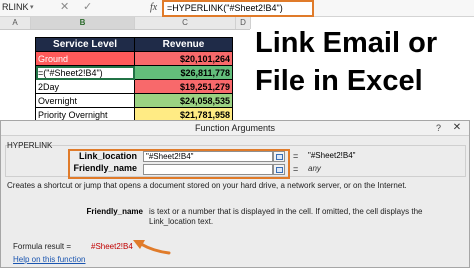  Describe the element at coordinates (83, 23) in the screenshot. I see `column-header-b: B` at that location.